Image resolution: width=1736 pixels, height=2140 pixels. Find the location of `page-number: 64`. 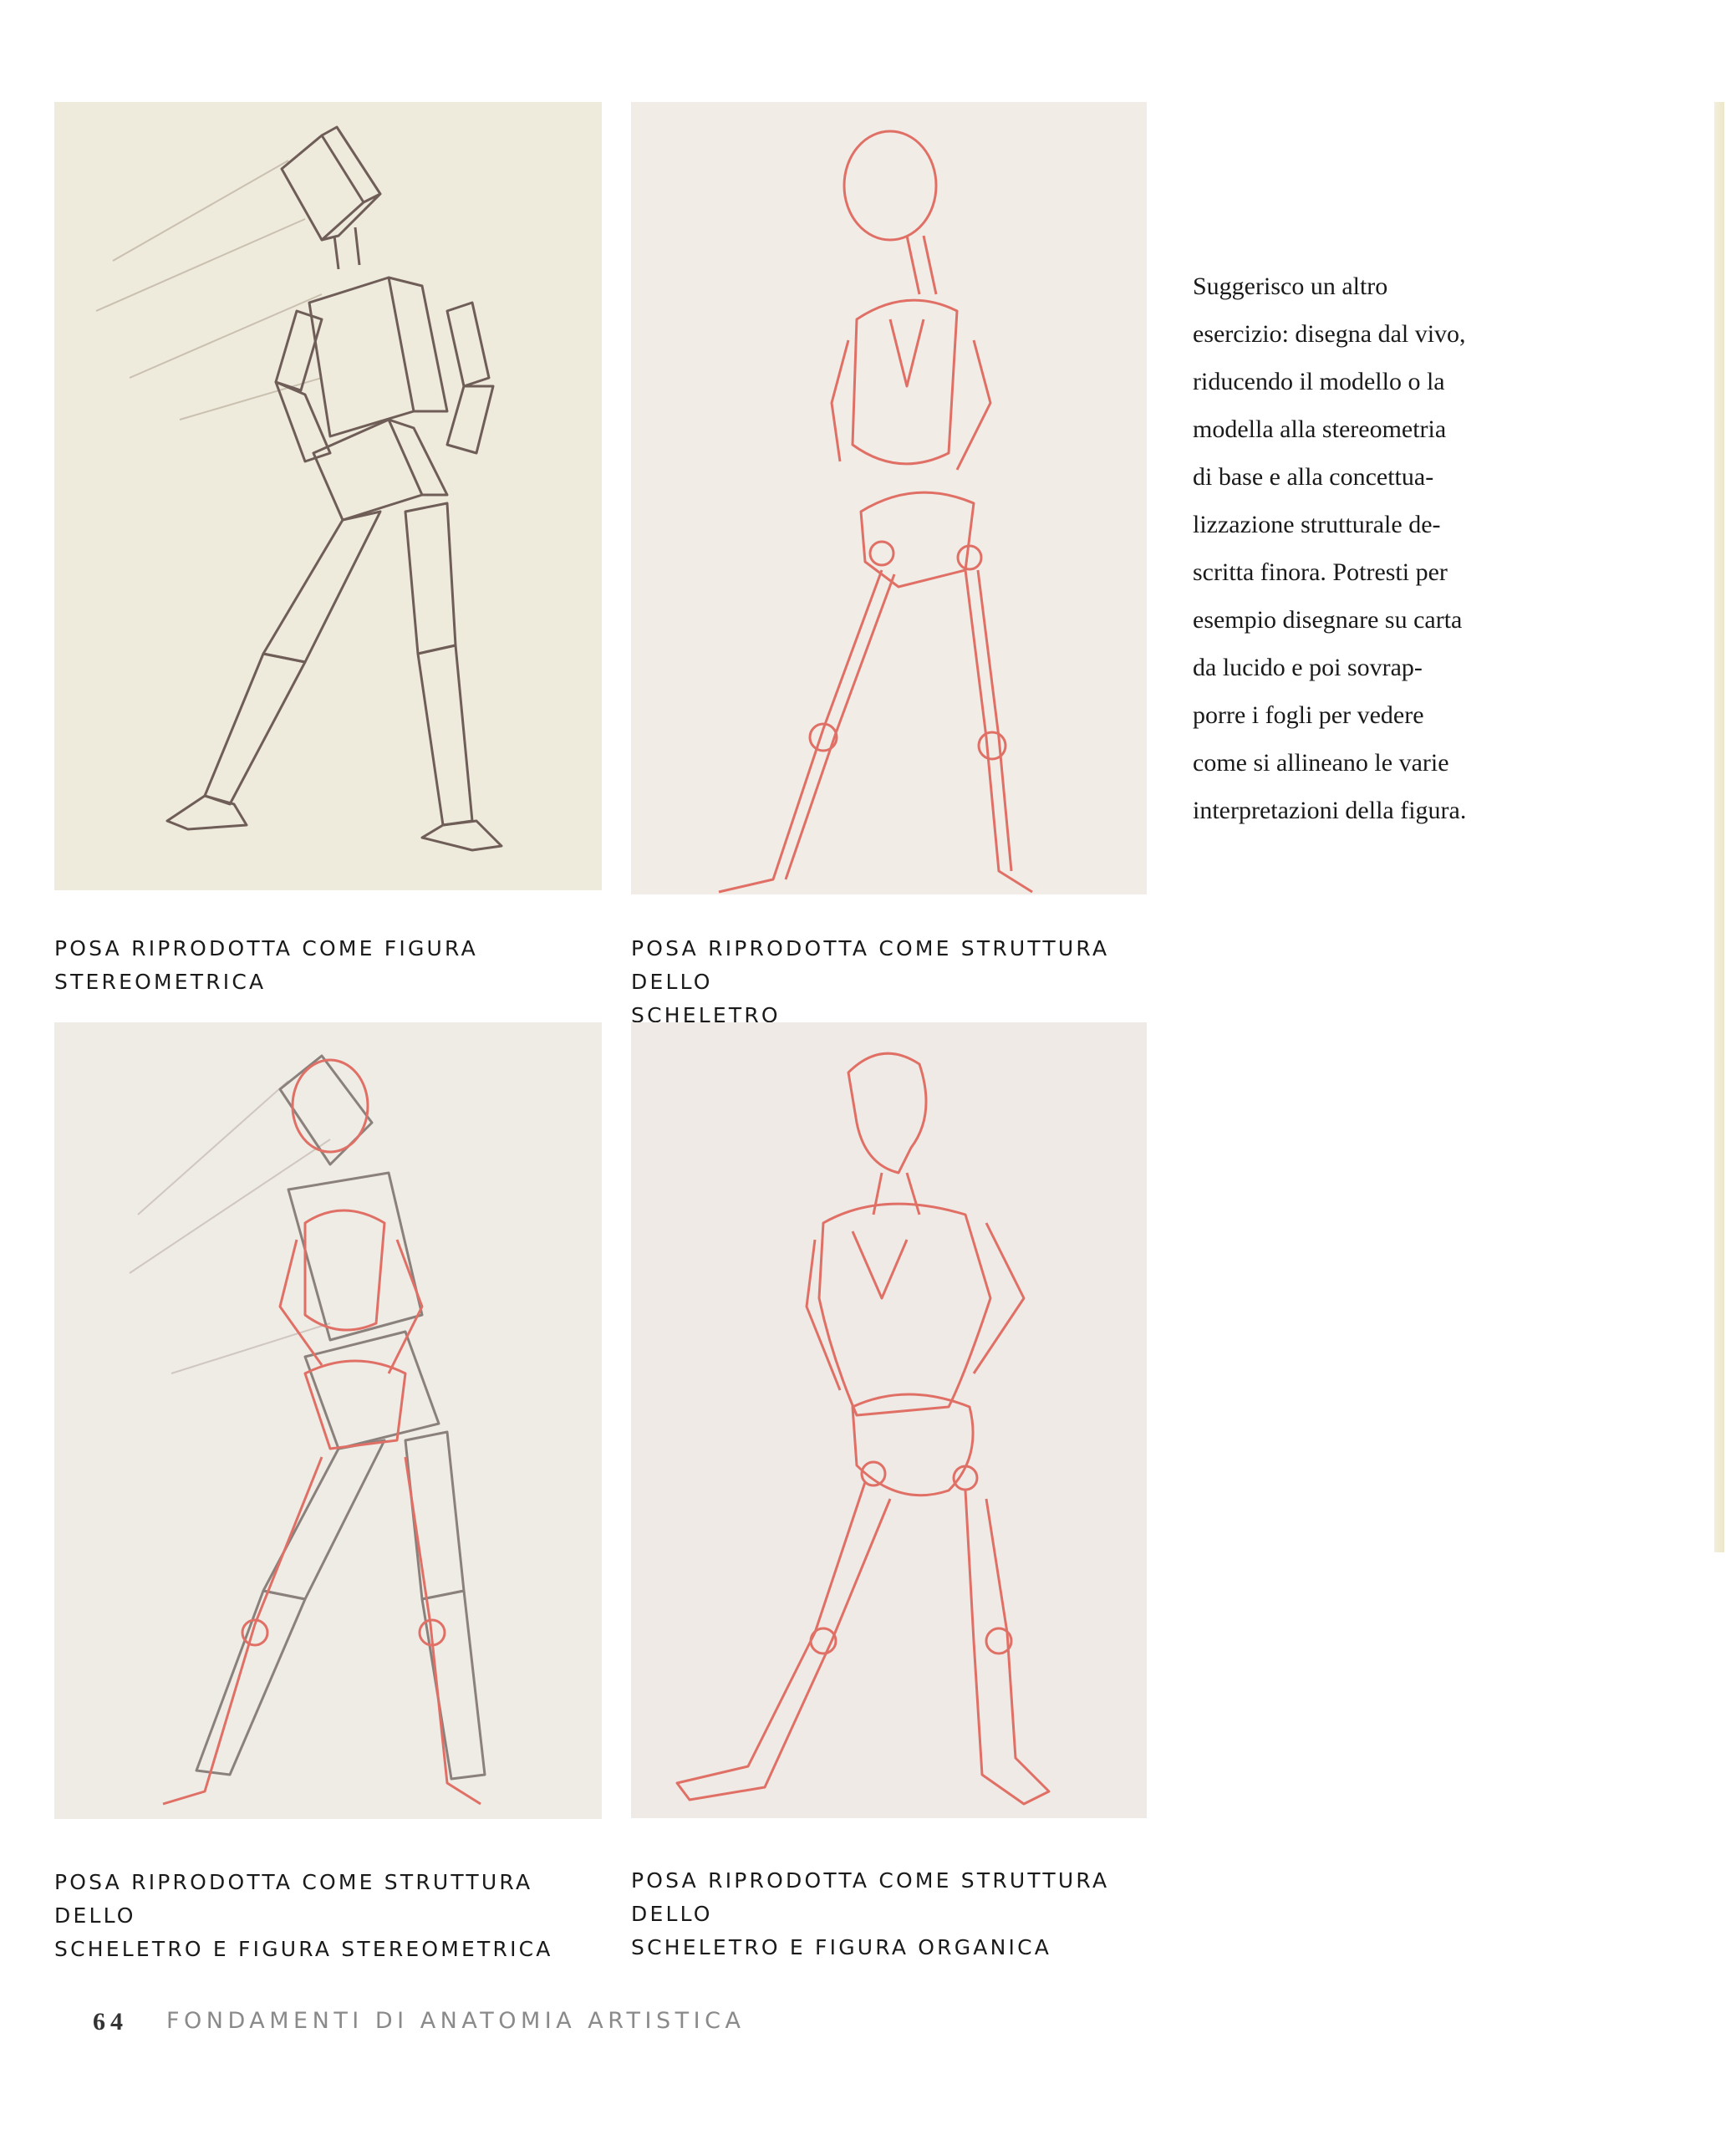

page-number: 64 is located at coordinates (110, 2022).